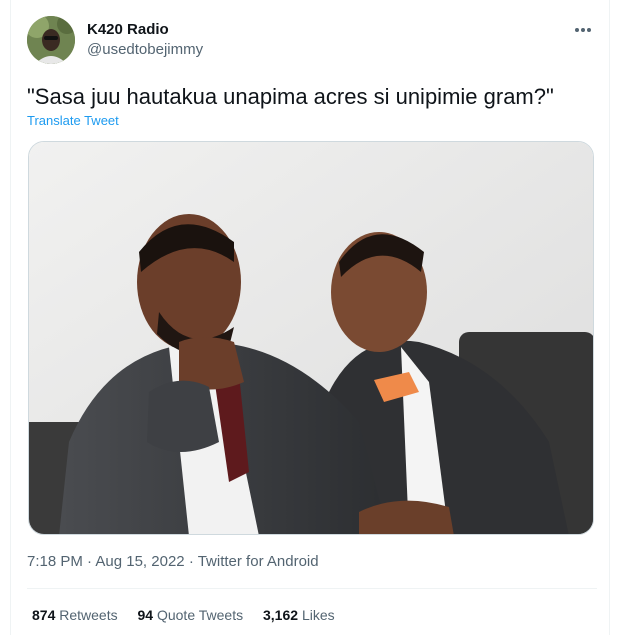 This screenshot has height=635, width=622. I want to click on retweets-label: Retweets, so click(88, 615).